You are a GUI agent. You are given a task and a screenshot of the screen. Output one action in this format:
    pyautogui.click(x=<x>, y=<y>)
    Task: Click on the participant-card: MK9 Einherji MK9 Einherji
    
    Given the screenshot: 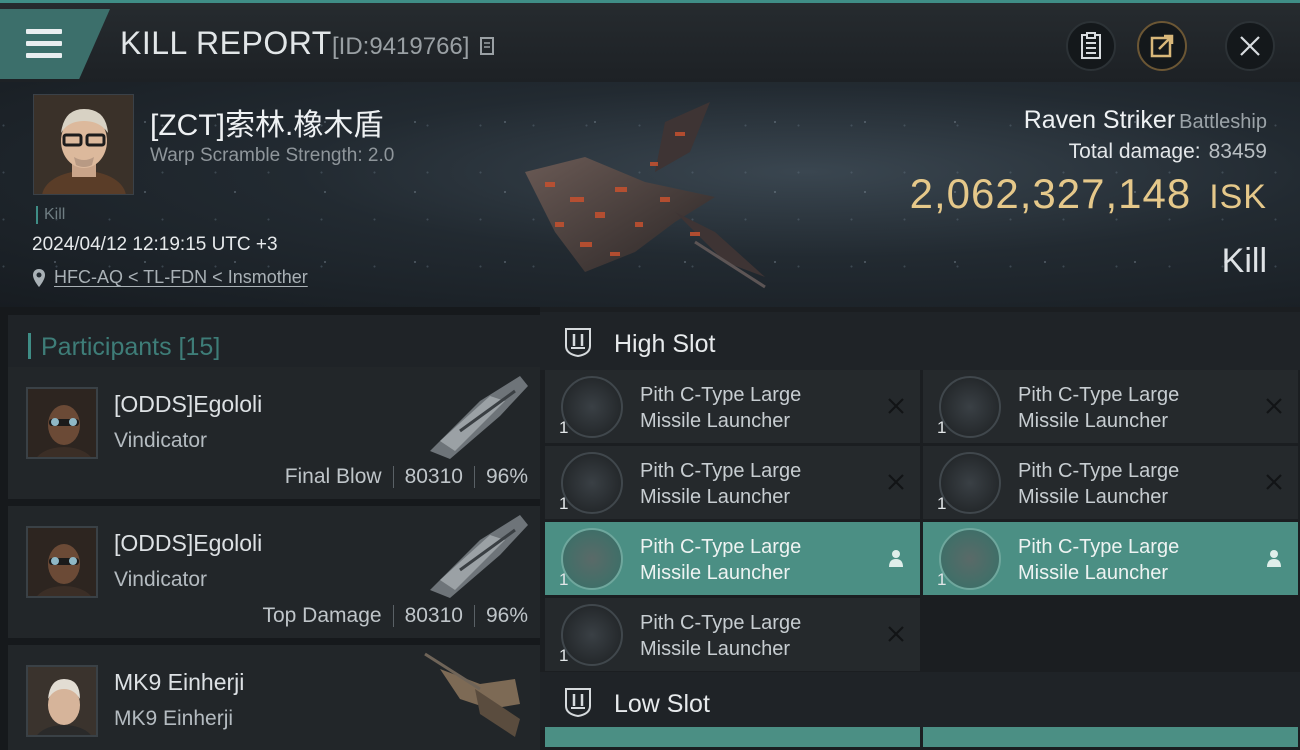 What is the action you would take?
    pyautogui.click(x=274, y=697)
    